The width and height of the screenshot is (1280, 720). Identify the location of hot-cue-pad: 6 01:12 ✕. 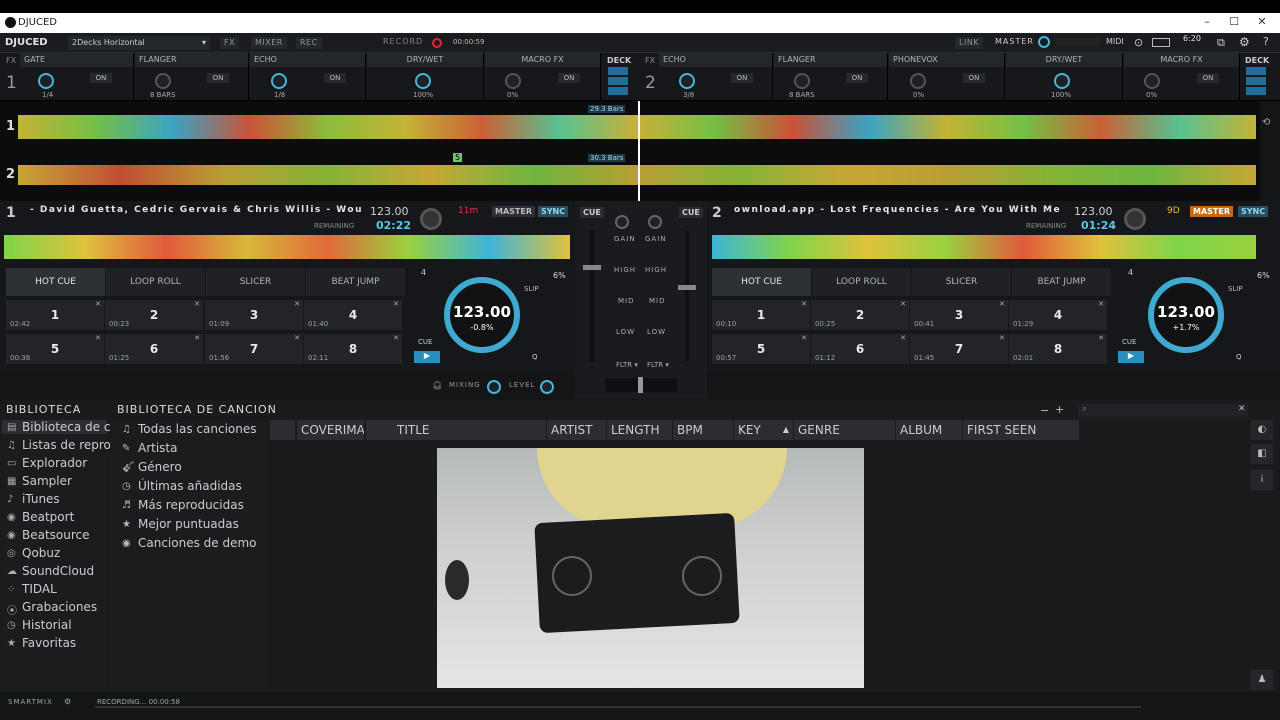
(860, 349).